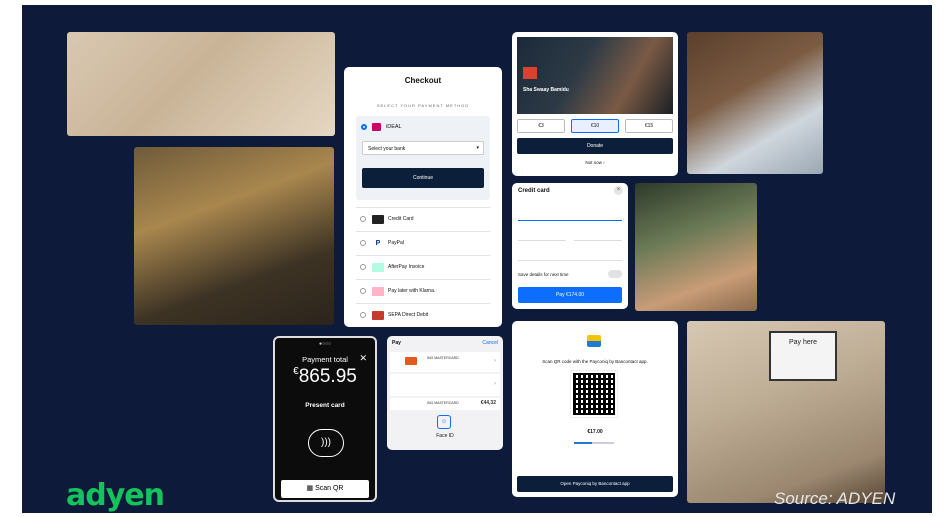 The height and width of the screenshot is (517, 951). I want to click on payment-method-label: AfterPay Invoice, so click(406, 267).